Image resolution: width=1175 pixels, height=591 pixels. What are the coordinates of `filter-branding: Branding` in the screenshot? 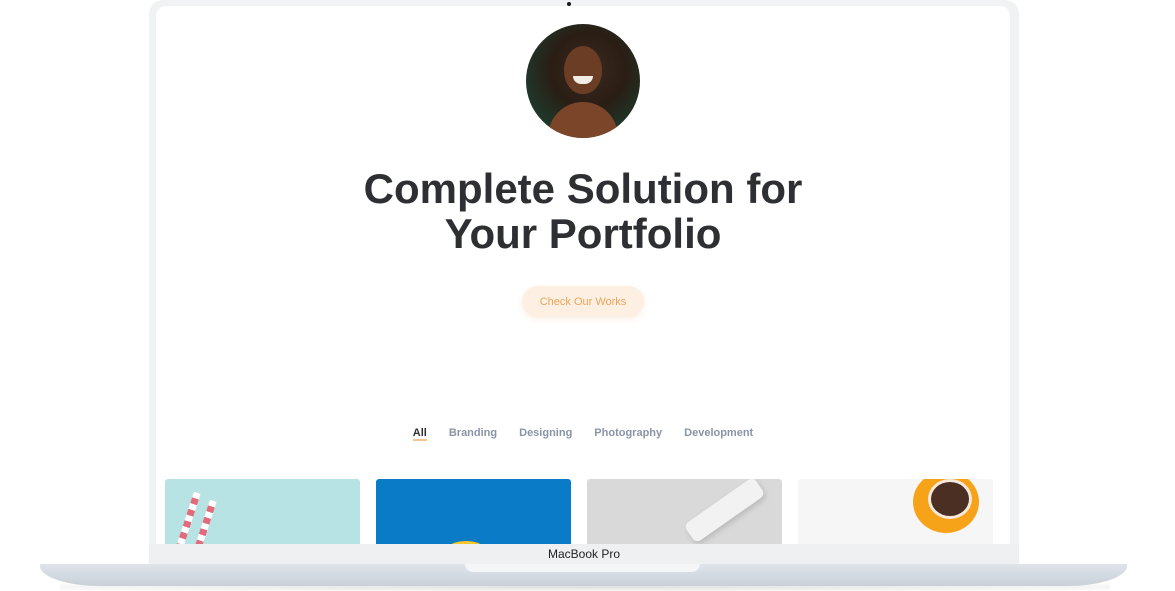 It's located at (473, 433).